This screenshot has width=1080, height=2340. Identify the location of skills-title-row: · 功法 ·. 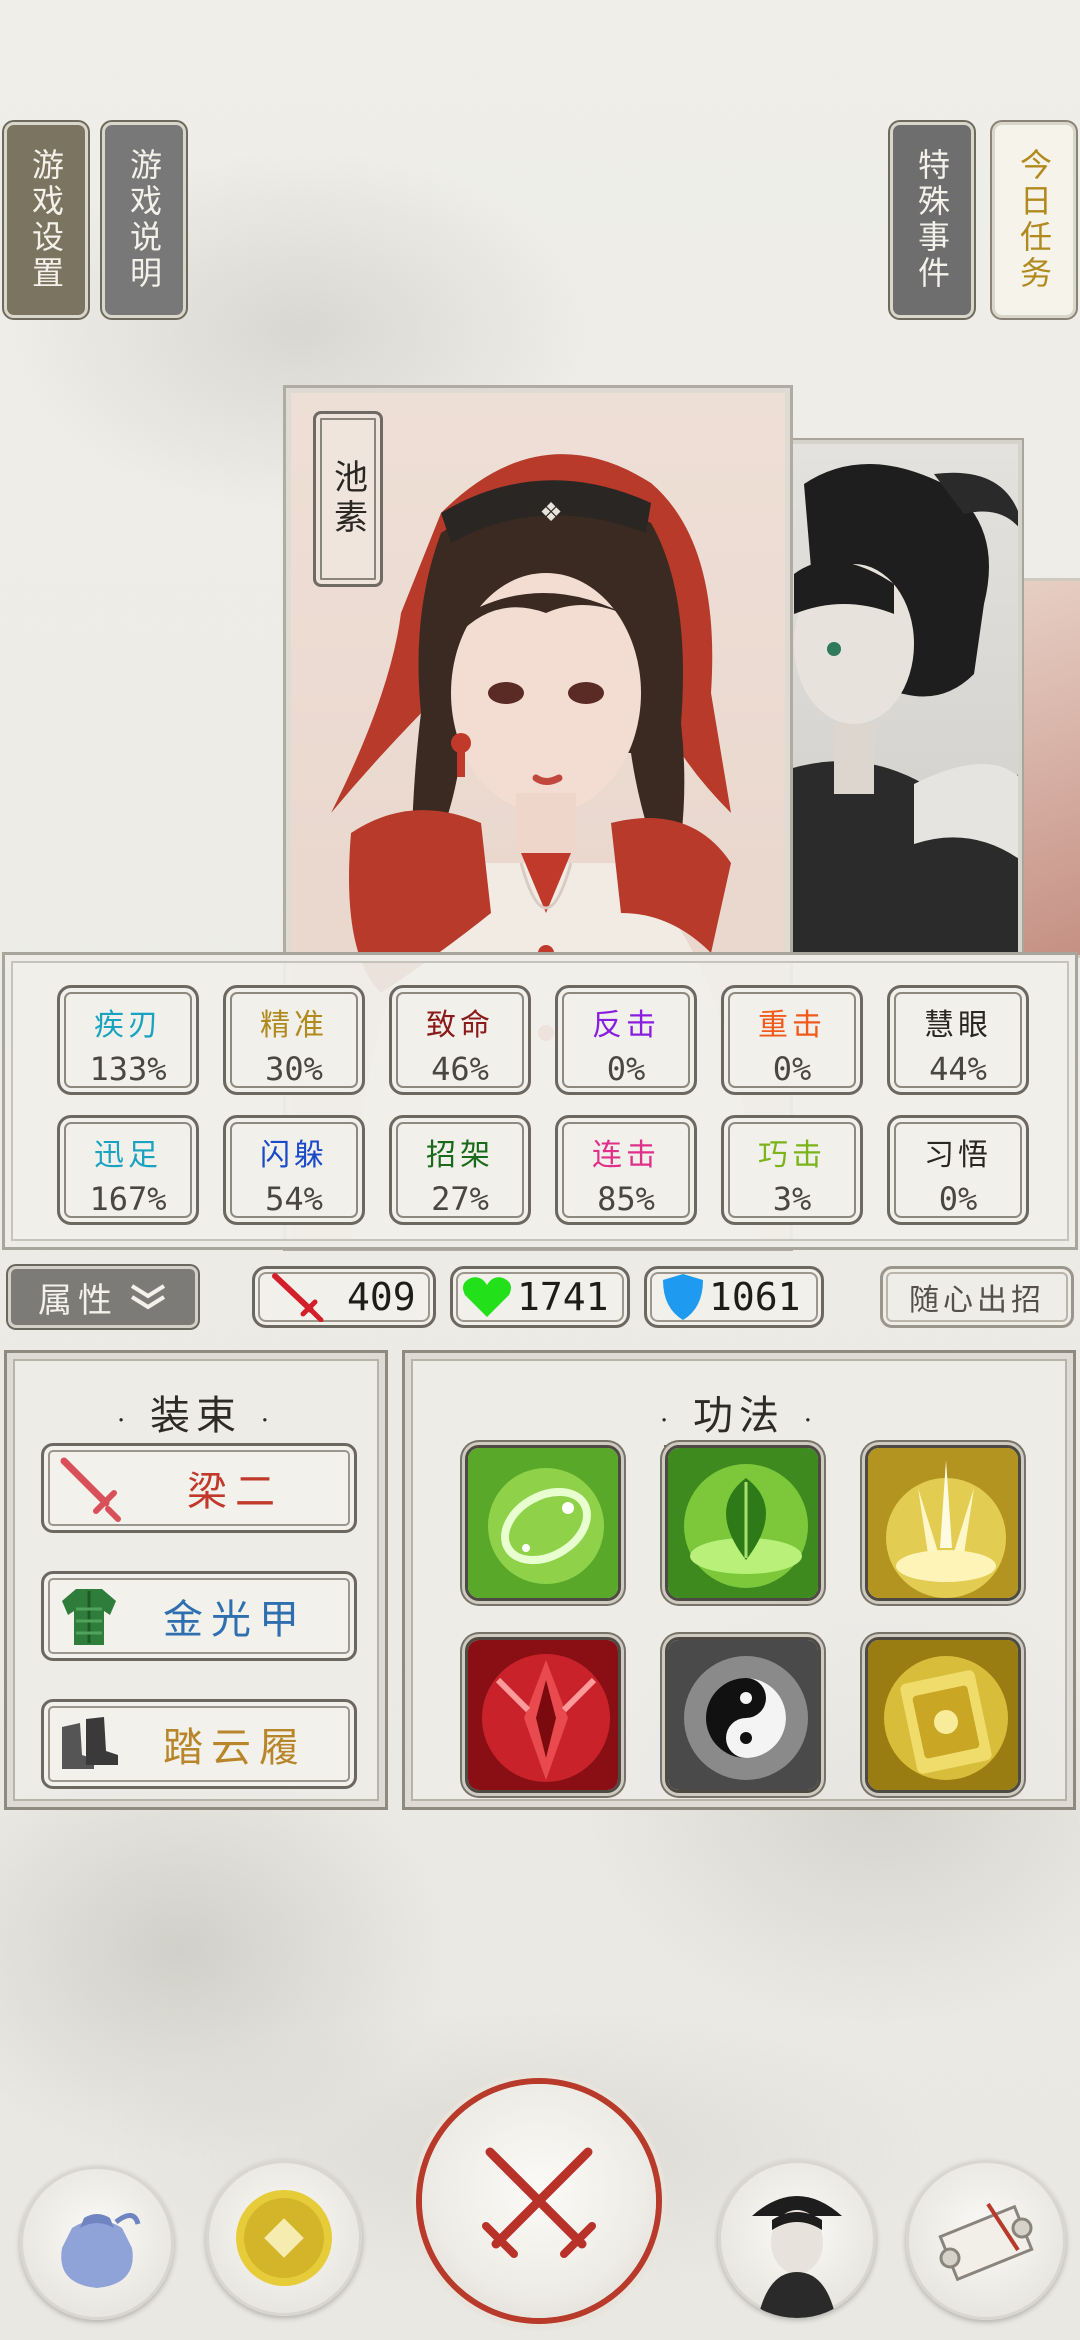
(739, 1415).